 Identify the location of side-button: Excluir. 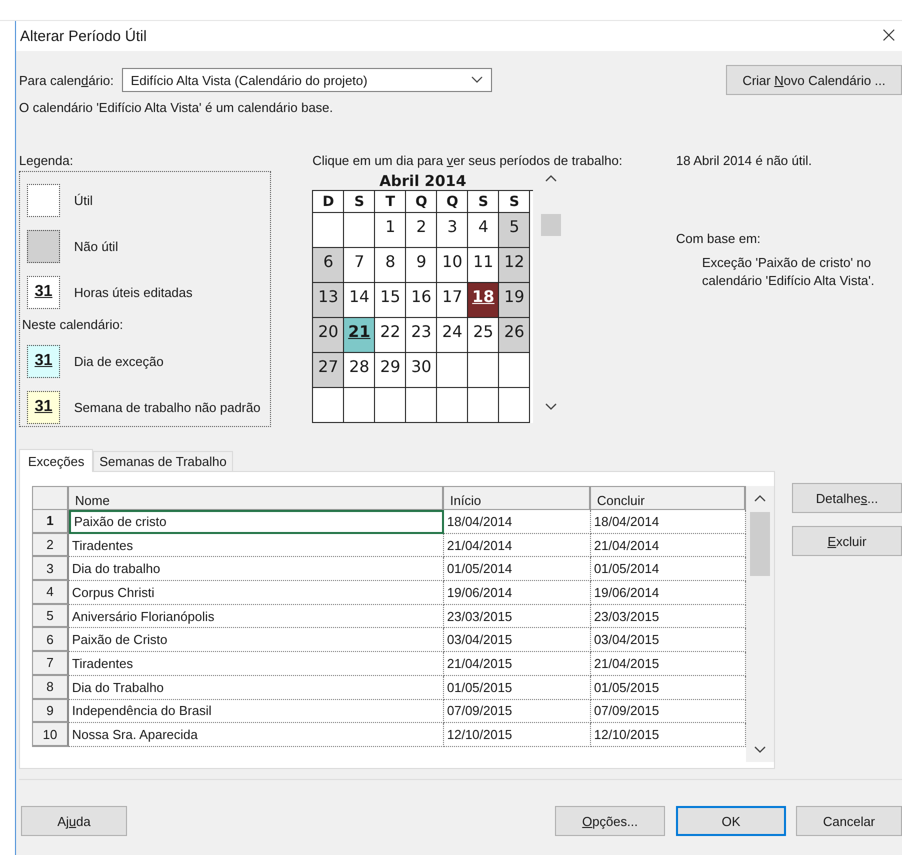
(847, 541).